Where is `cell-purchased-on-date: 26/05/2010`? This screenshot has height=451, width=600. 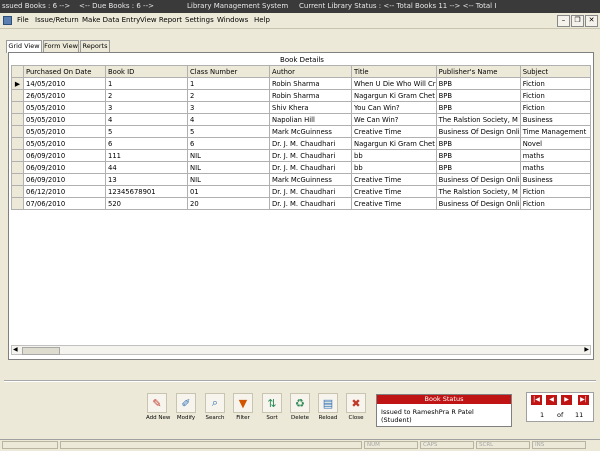
cell-purchased-on-date: 26/05/2010 is located at coordinates (64, 95).